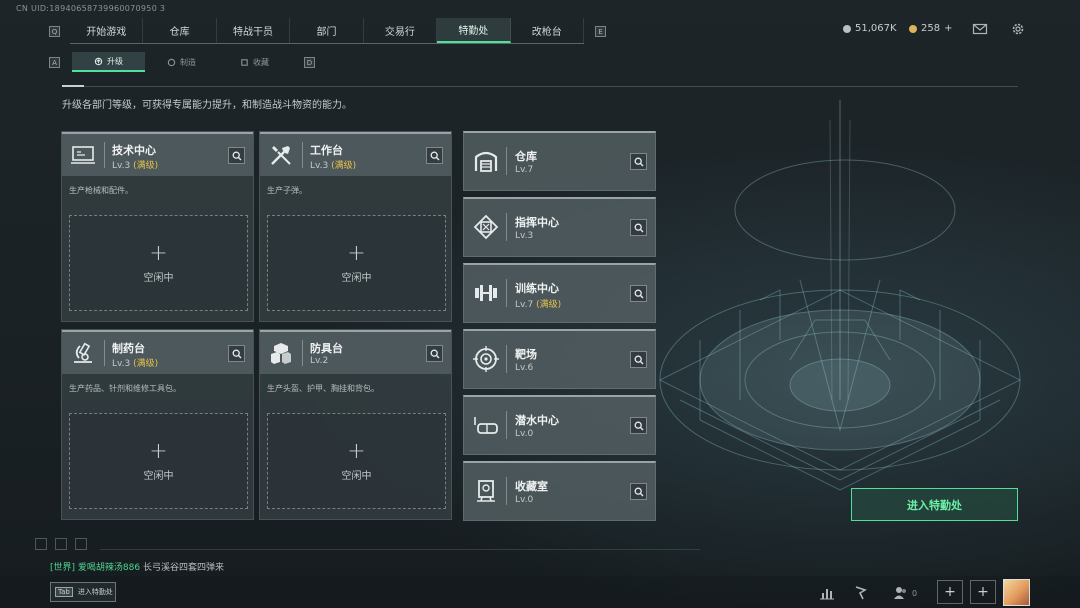 The height and width of the screenshot is (608, 1080). Describe the element at coordinates (128, 348) in the screenshot. I see `facility-name: 制药台` at that location.